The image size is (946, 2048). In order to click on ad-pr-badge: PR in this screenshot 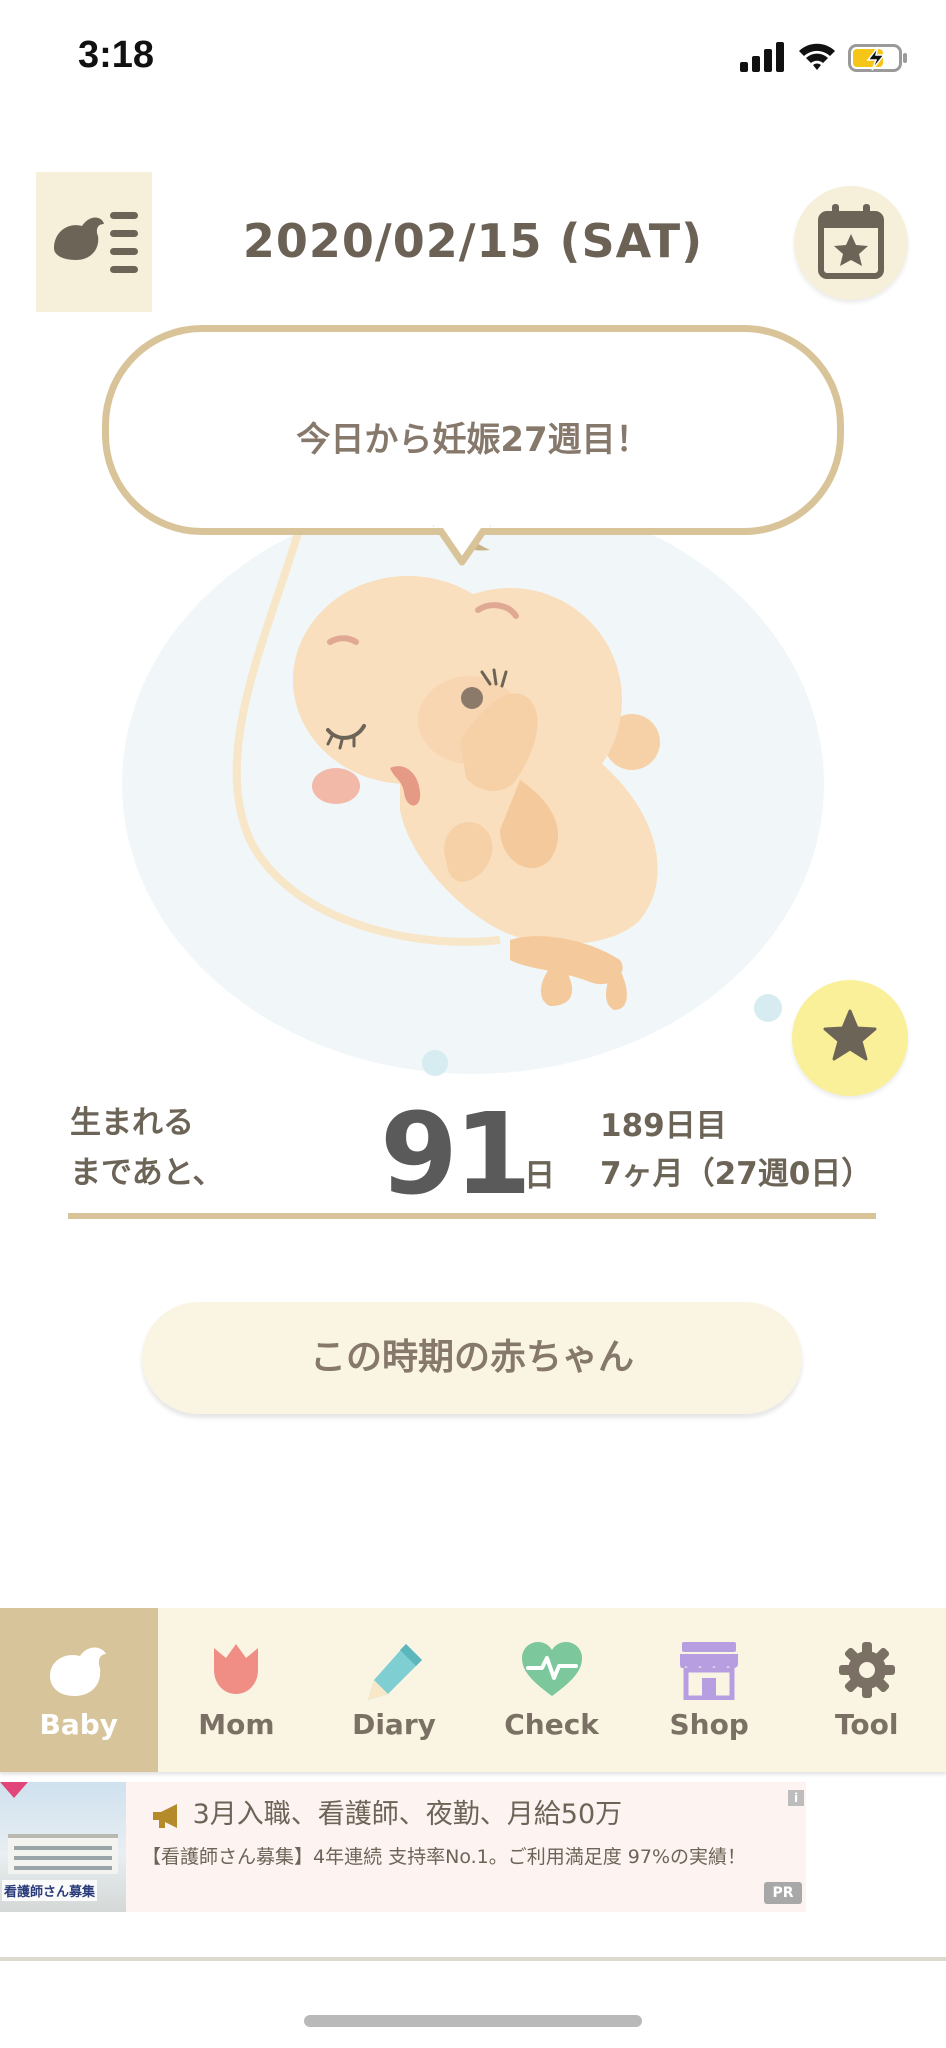, I will do `click(783, 1893)`.